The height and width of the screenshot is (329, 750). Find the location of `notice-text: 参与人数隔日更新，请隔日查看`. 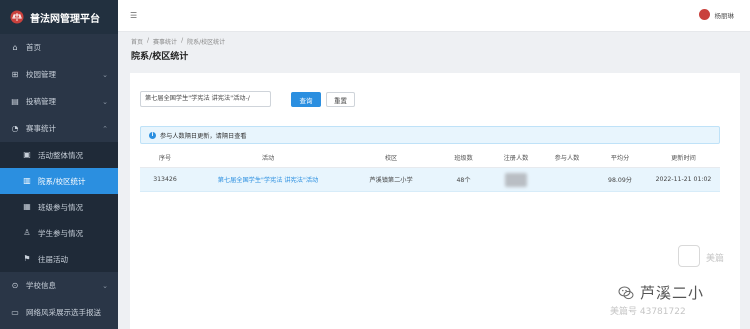

notice-text: 参与人数隔日更新，请隔日查看 is located at coordinates (203, 136).